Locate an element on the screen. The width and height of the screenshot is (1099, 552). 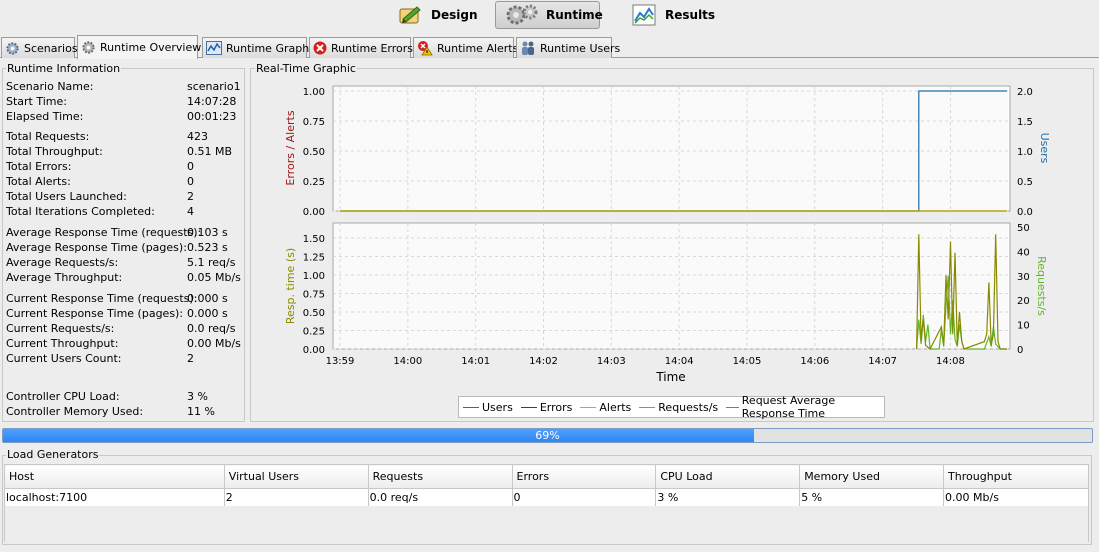
runtime-info-value: 00:01:23 is located at coordinates (212, 116).